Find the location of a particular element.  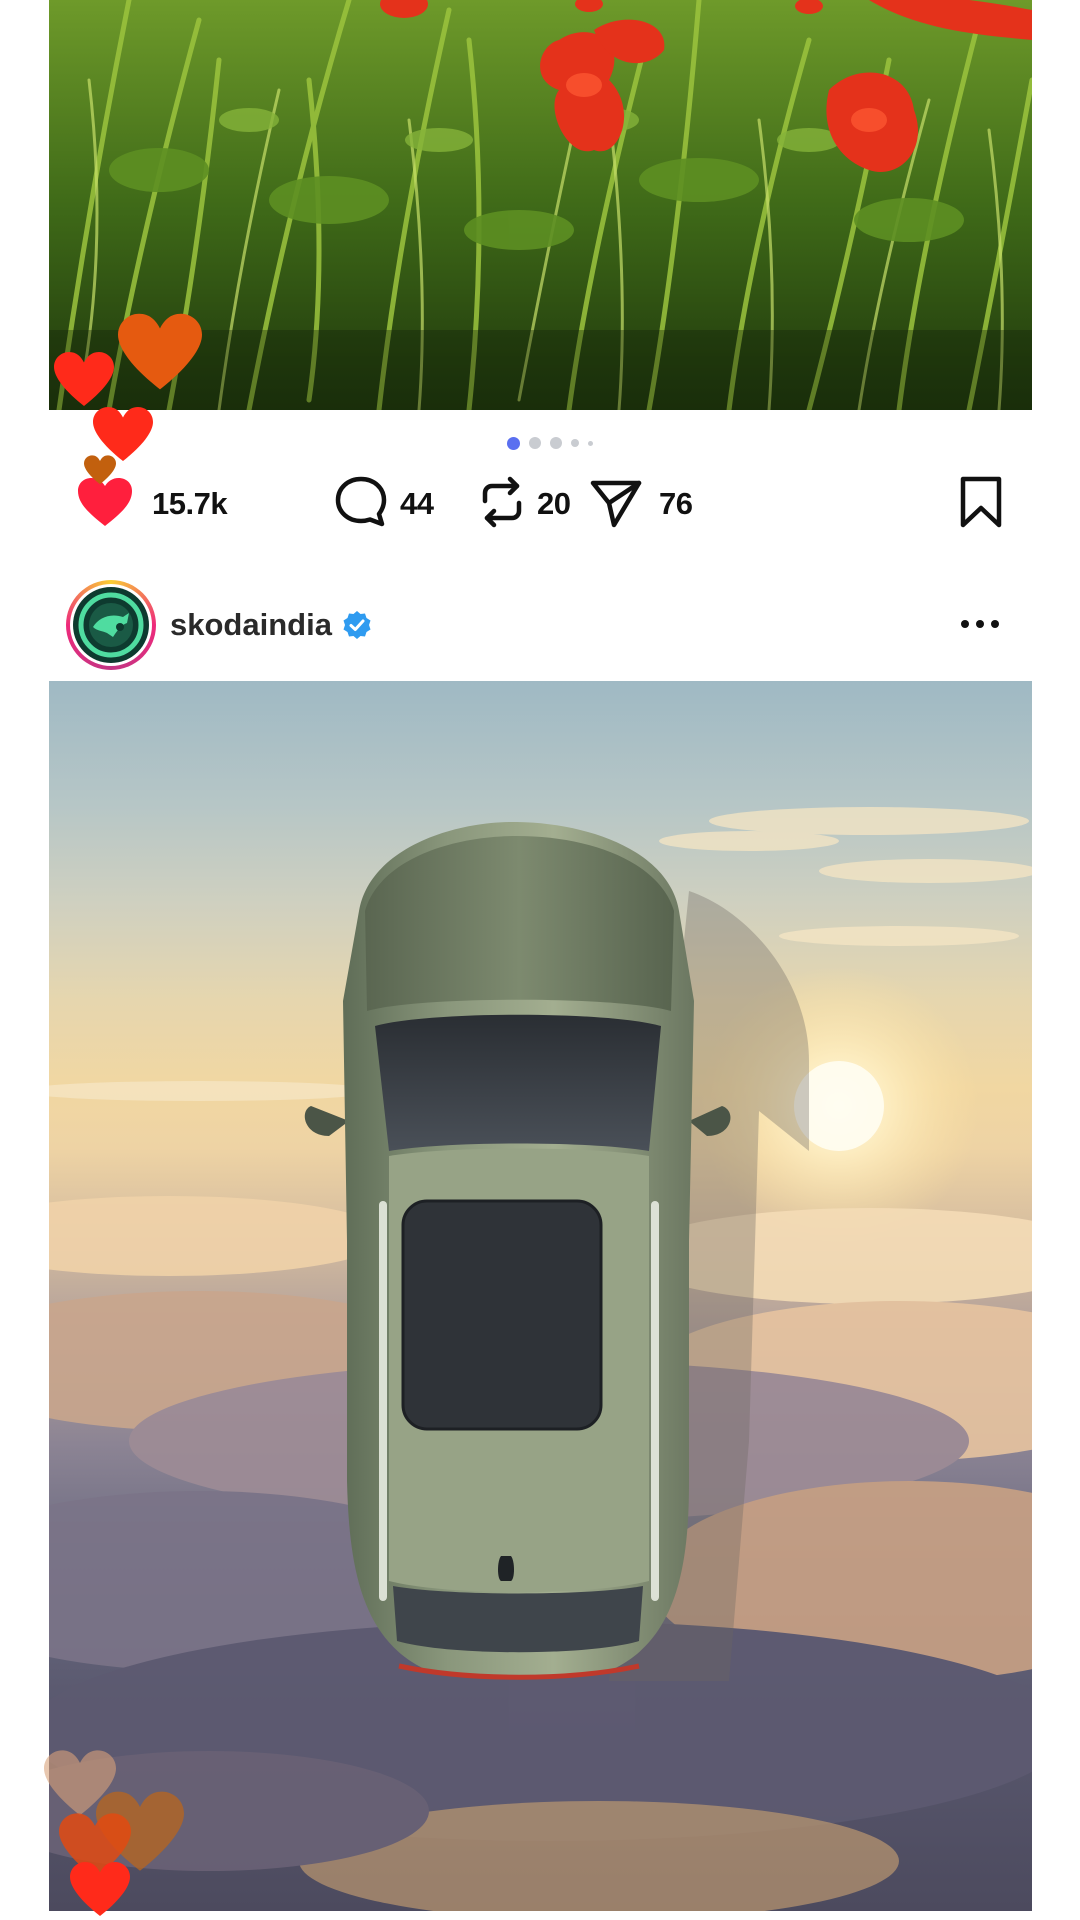

carousel-indicator is located at coordinates (540, 443).